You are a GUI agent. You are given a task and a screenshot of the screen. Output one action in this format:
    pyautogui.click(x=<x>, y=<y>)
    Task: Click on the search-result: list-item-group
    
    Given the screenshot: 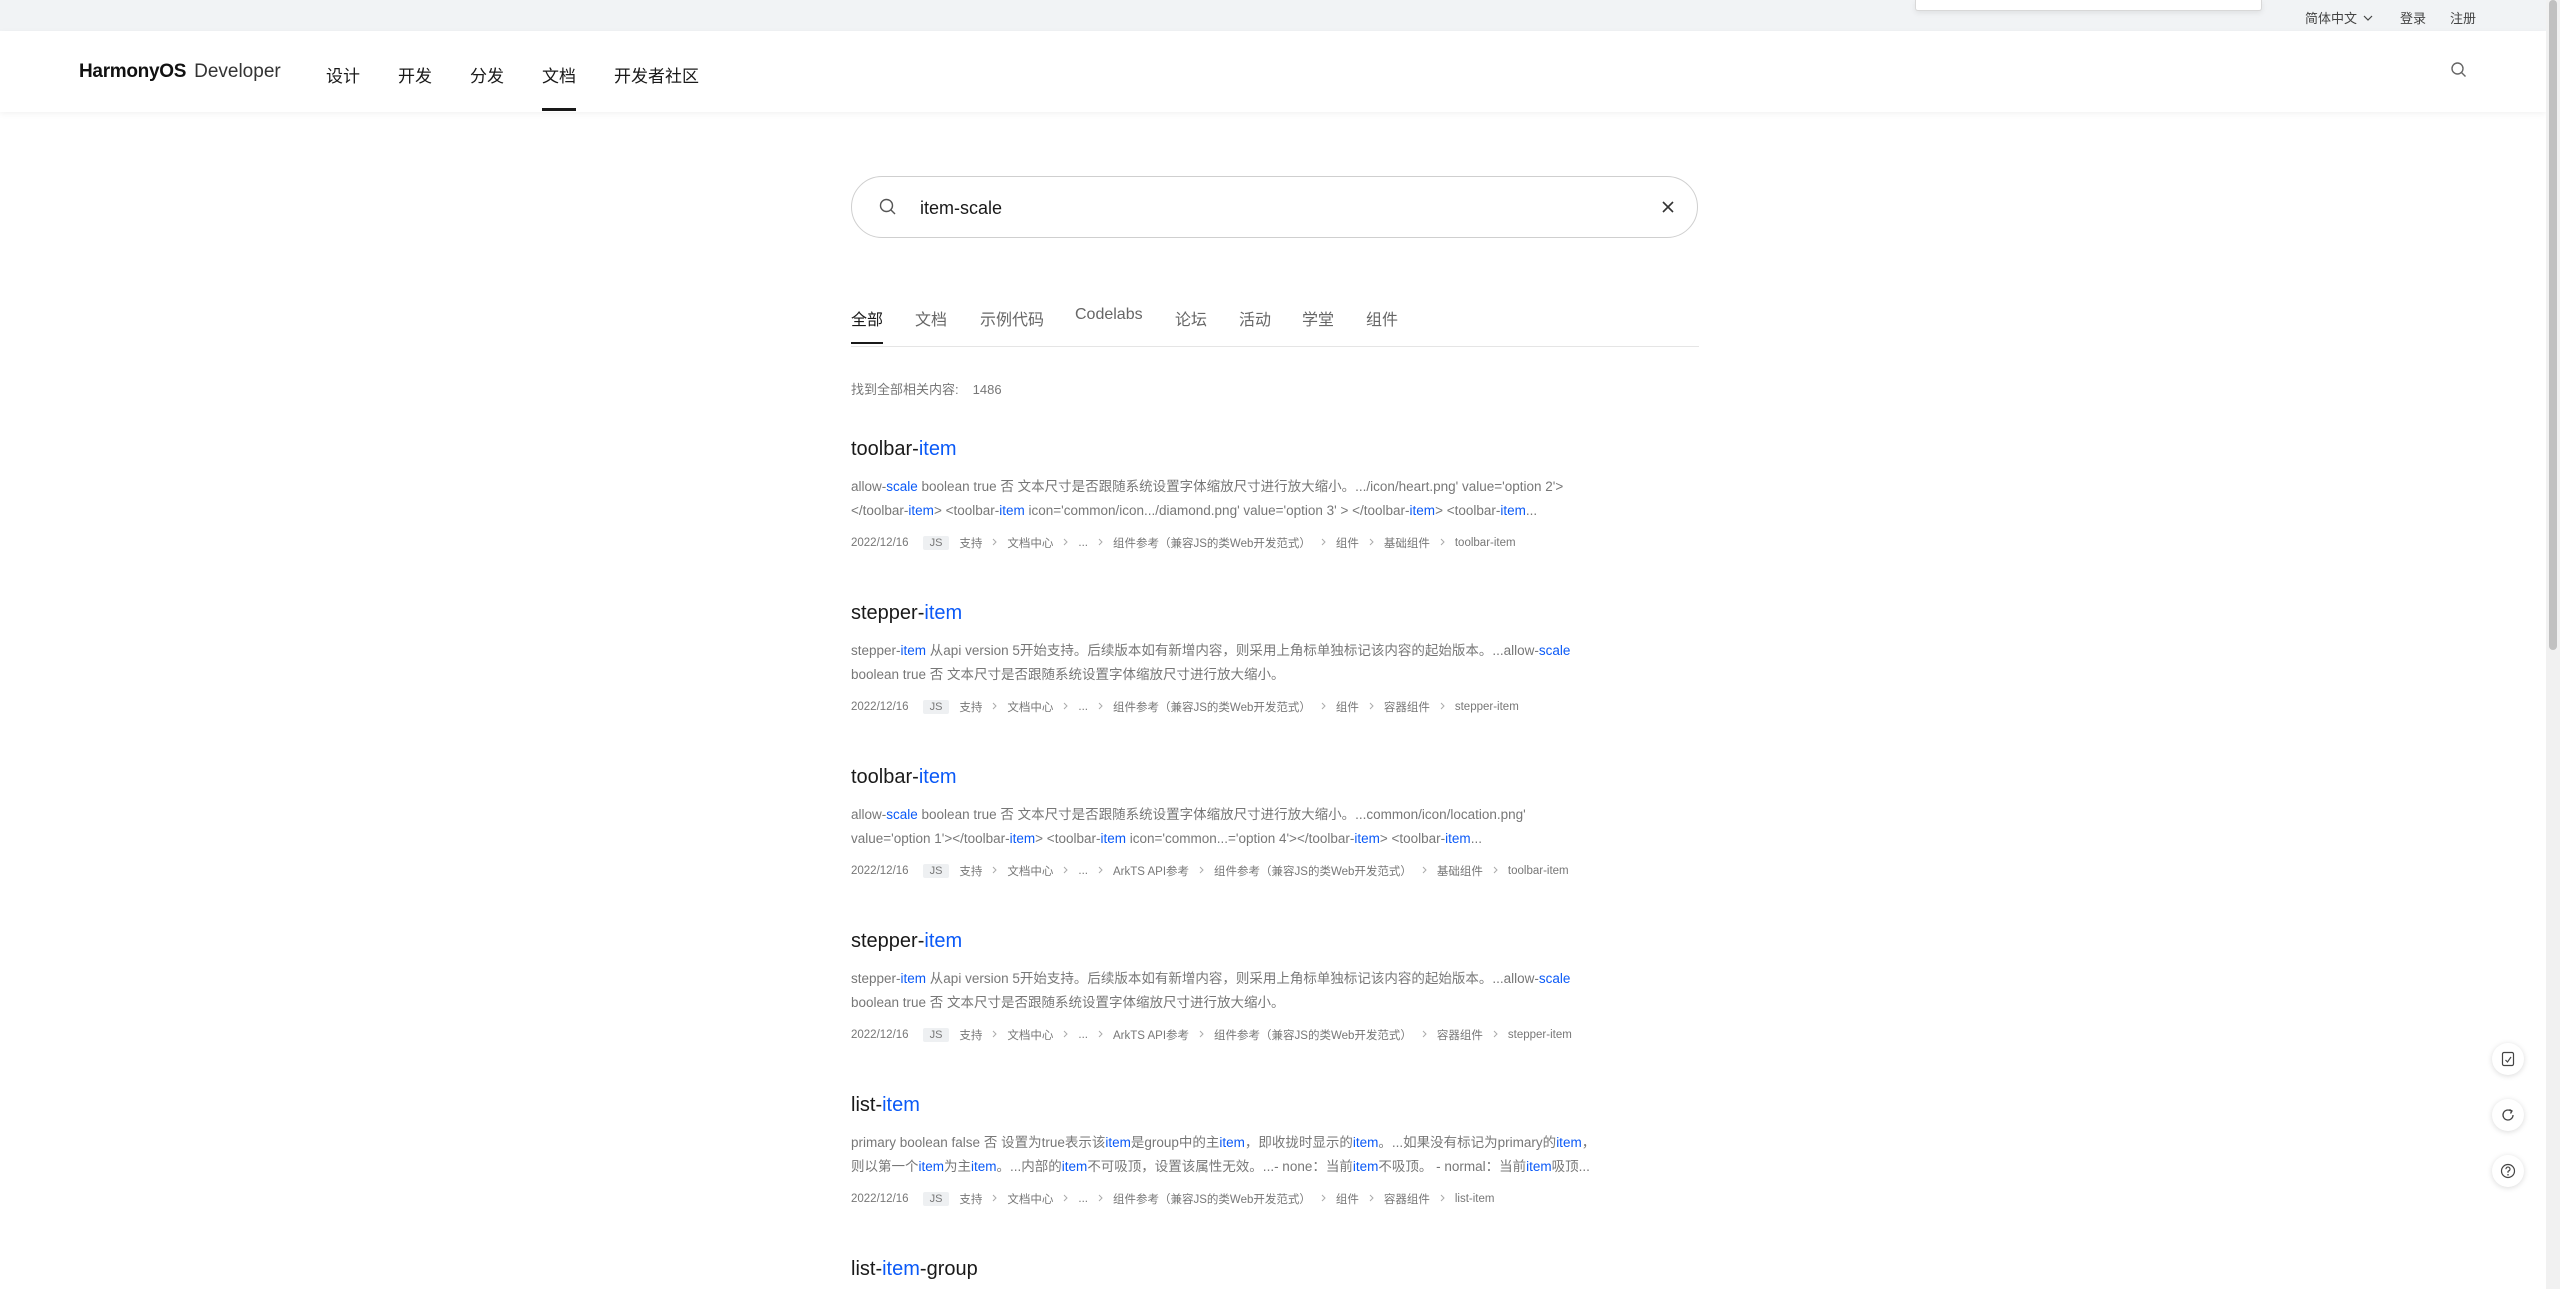 What is the action you would take?
    pyautogui.click(x=1276, y=1269)
    